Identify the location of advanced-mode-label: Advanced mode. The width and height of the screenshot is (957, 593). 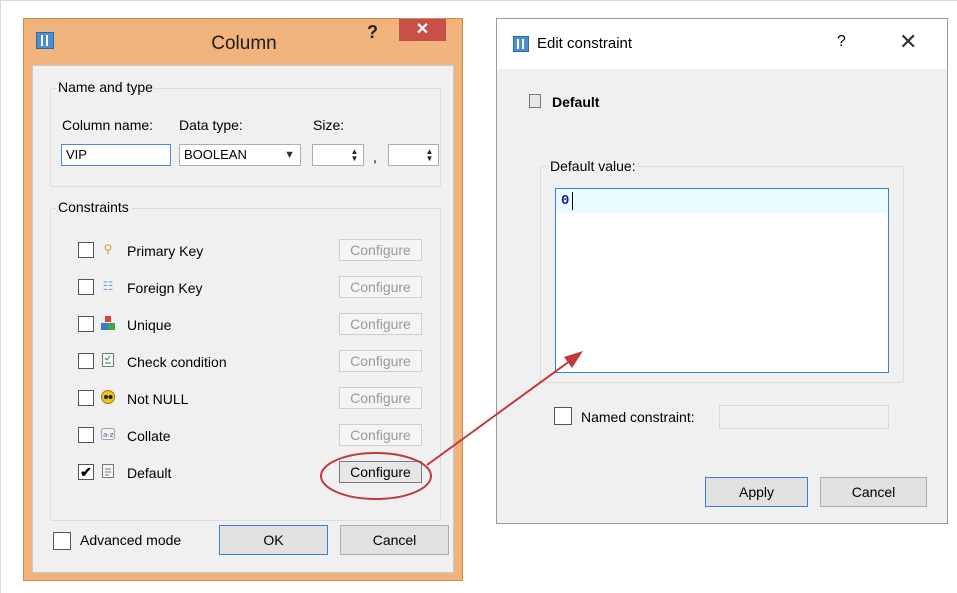
(131, 540).